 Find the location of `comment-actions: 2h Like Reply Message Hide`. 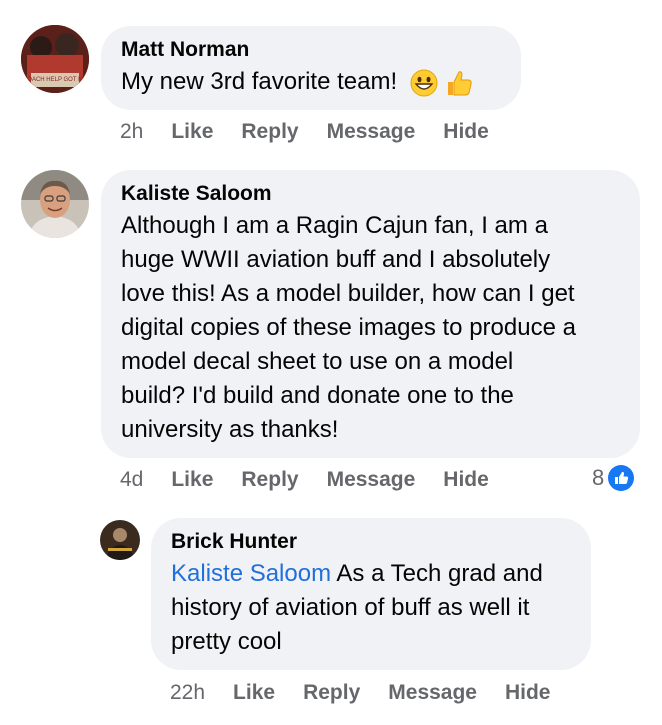

comment-actions: 2h Like Reply Message Hide is located at coordinates (318, 132).